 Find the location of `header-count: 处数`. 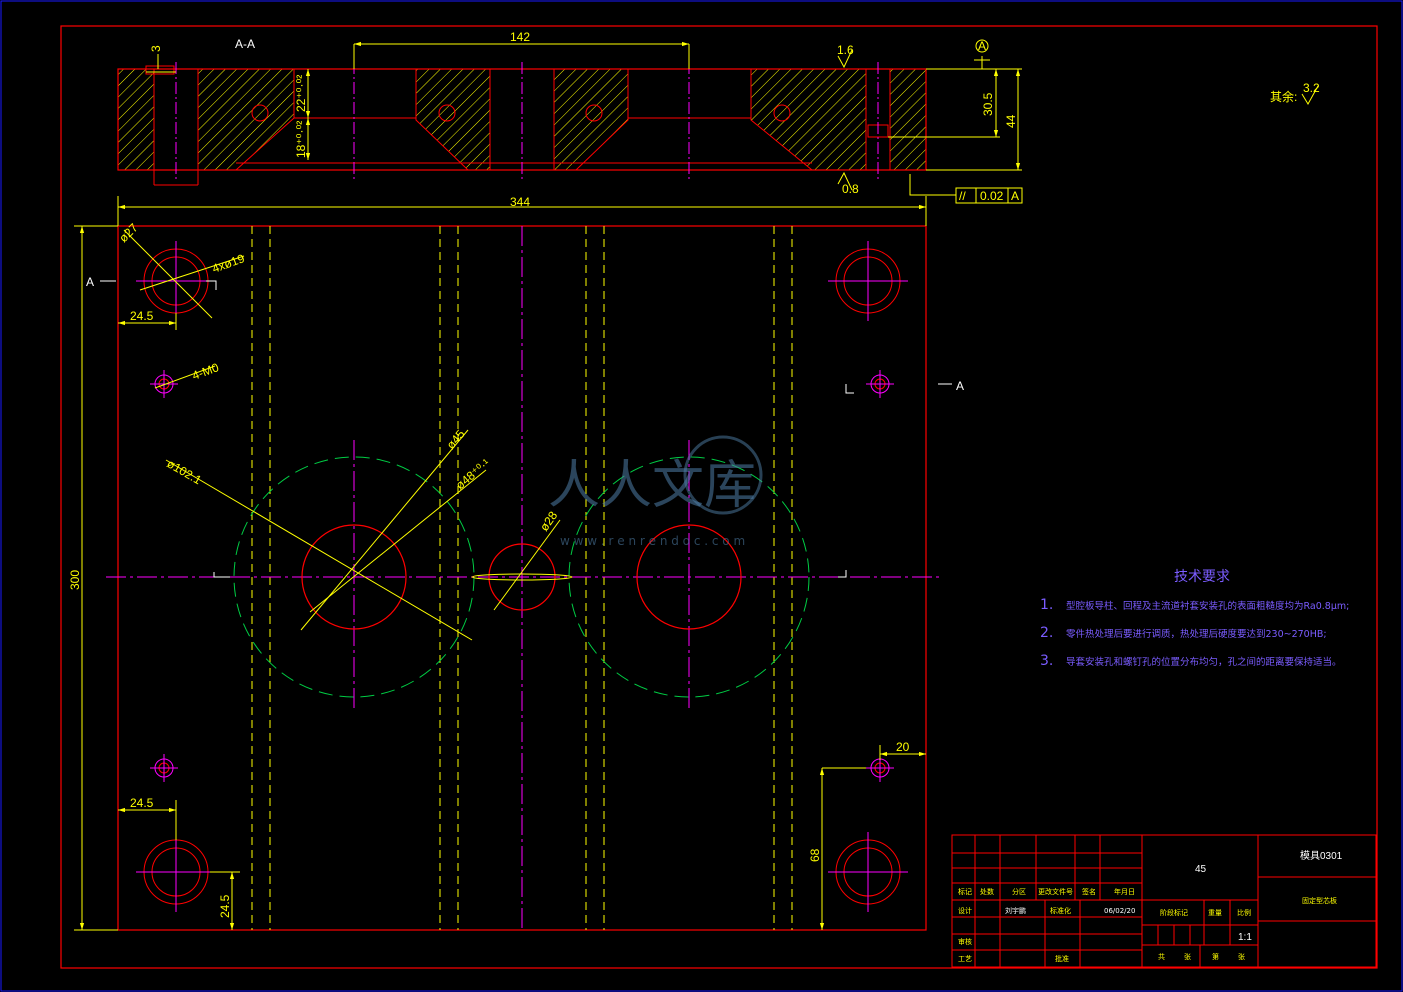

header-count: 处数 is located at coordinates (987, 891).